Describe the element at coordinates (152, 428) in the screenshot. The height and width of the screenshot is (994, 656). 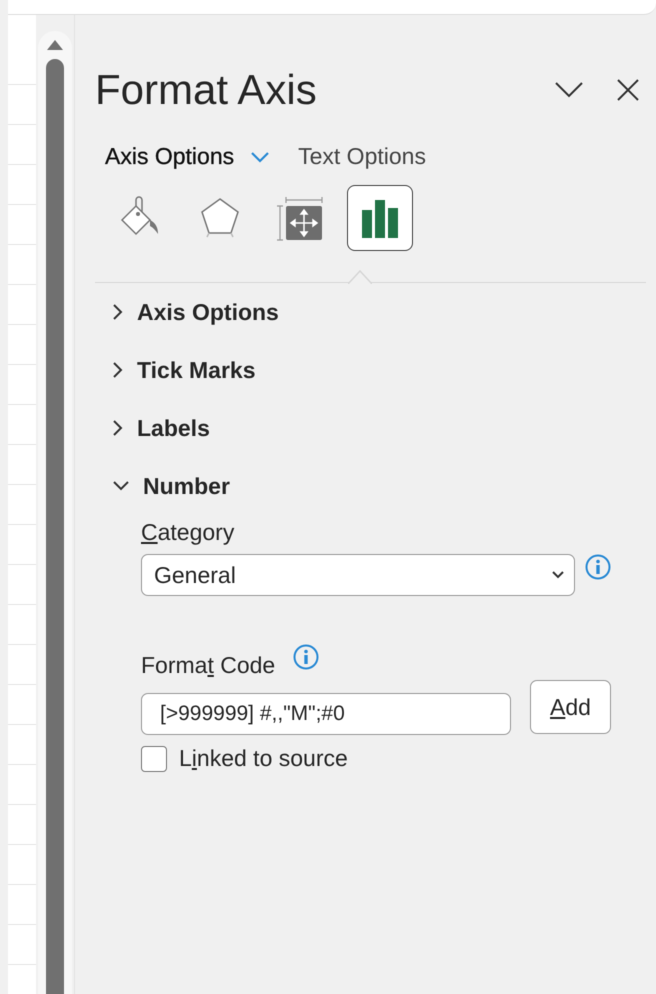
I see `section-header: Labels` at that location.